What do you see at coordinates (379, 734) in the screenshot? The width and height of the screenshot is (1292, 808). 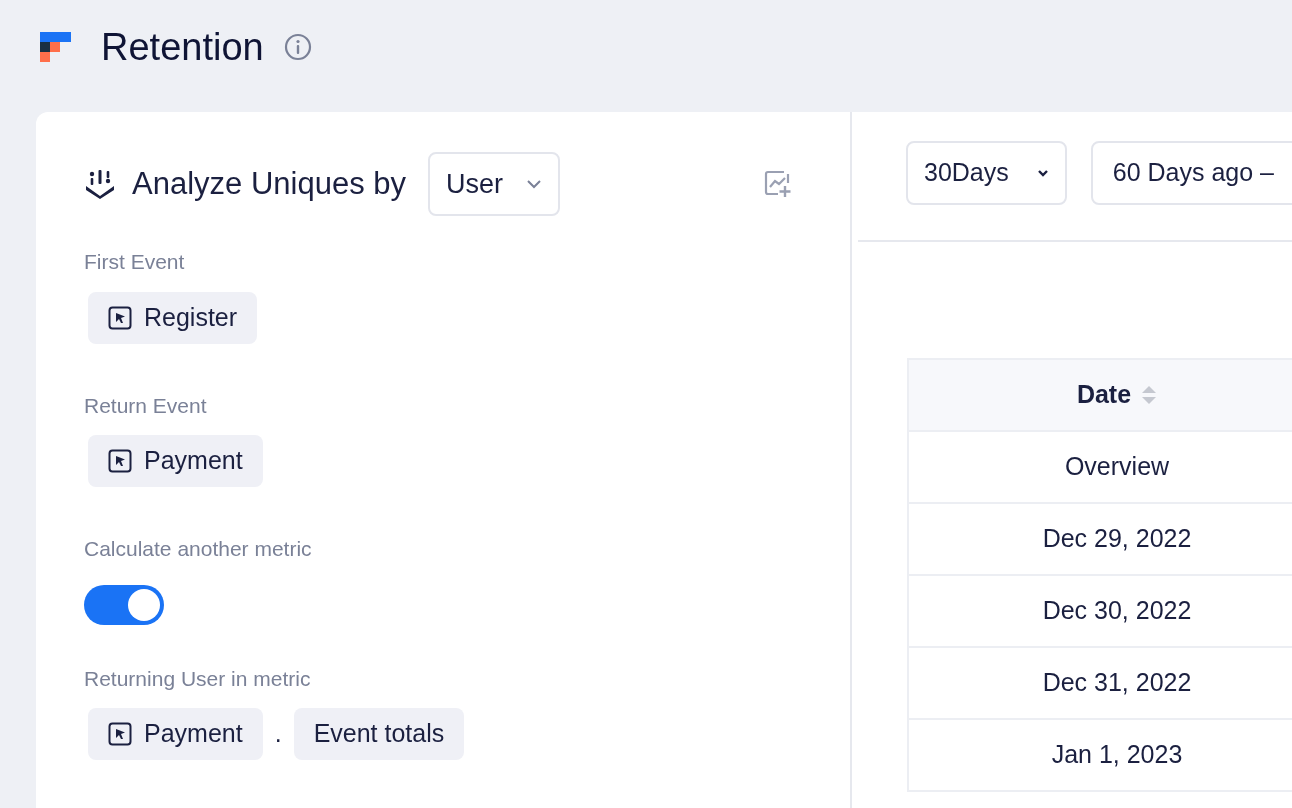 I see `event-chip: Event totals` at bounding box center [379, 734].